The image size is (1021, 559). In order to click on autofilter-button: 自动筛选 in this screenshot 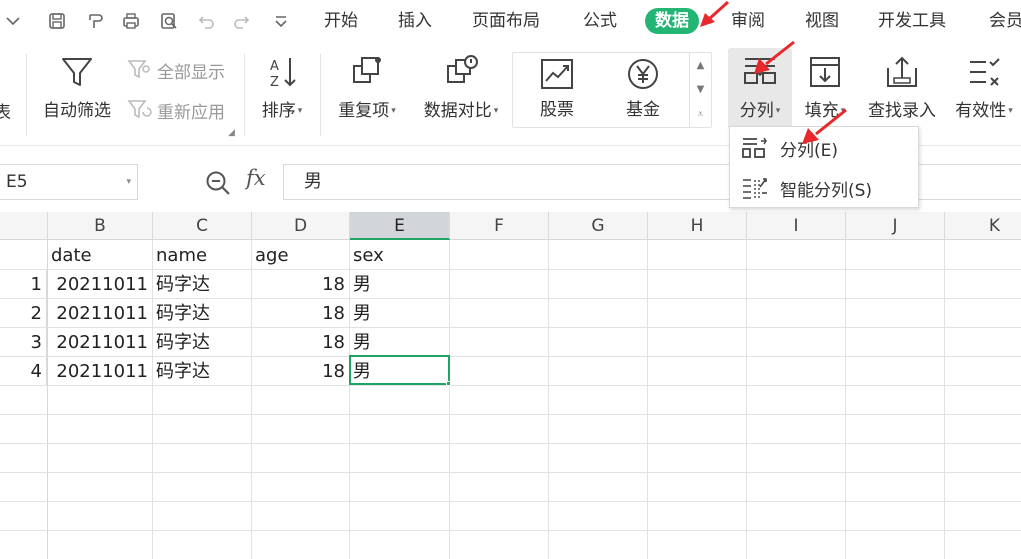, I will do `click(77, 87)`.